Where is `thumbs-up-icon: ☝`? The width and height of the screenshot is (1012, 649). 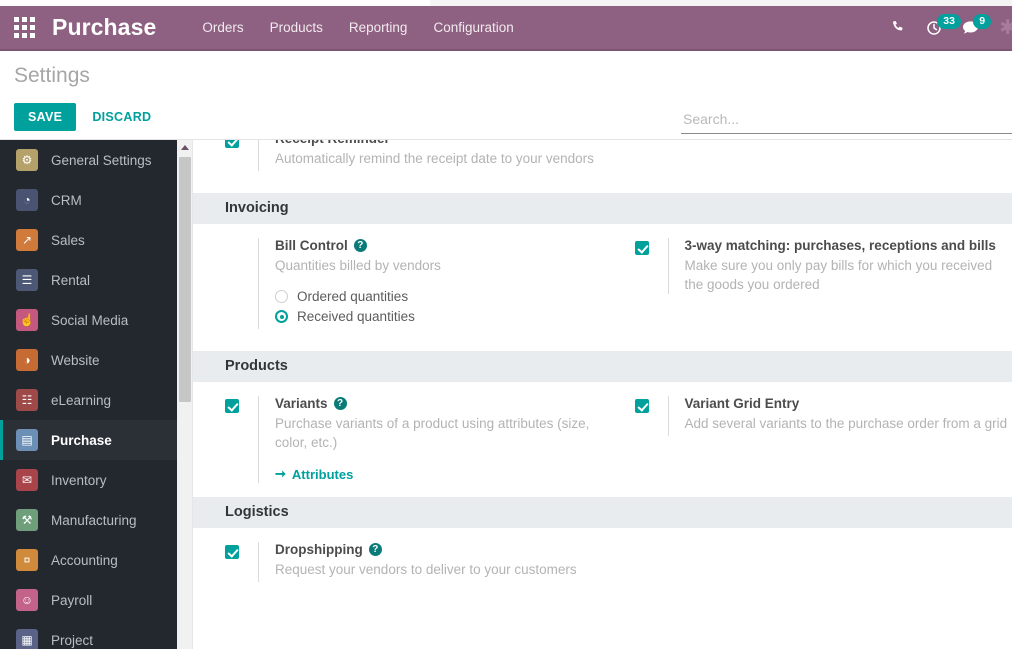 thumbs-up-icon: ☝ is located at coordinates (27, 320).